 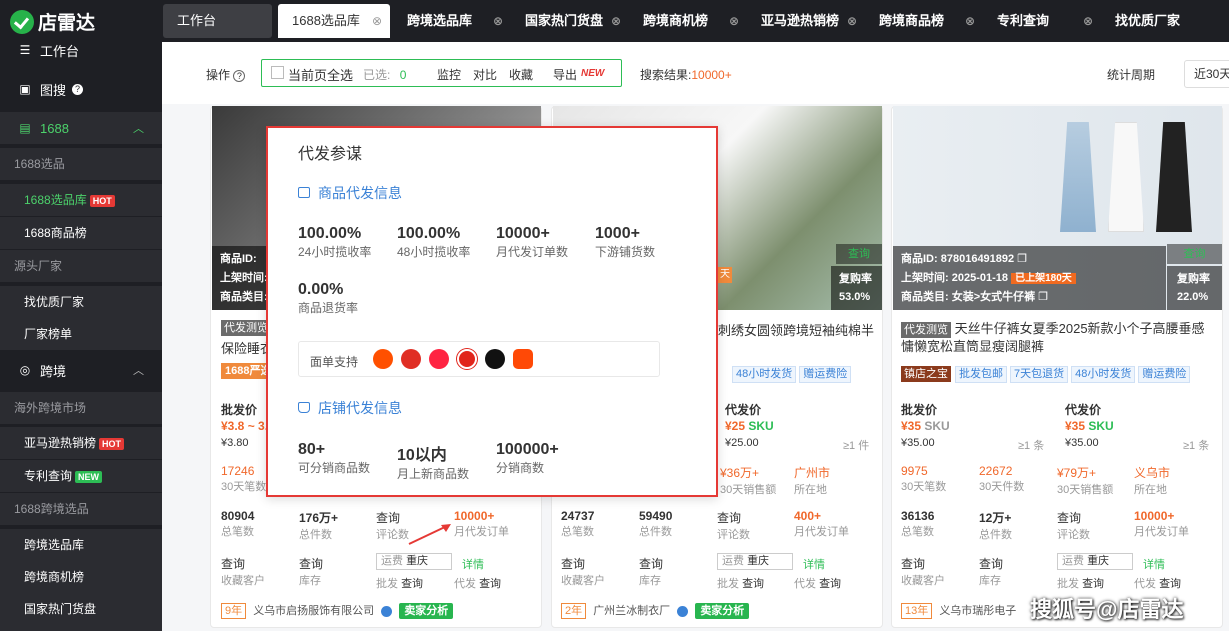 What do you see at coordinates (350, 193) in the screenshot?
I see `popup-section-product: 商品代发信息` at bounding box center [350, 193].